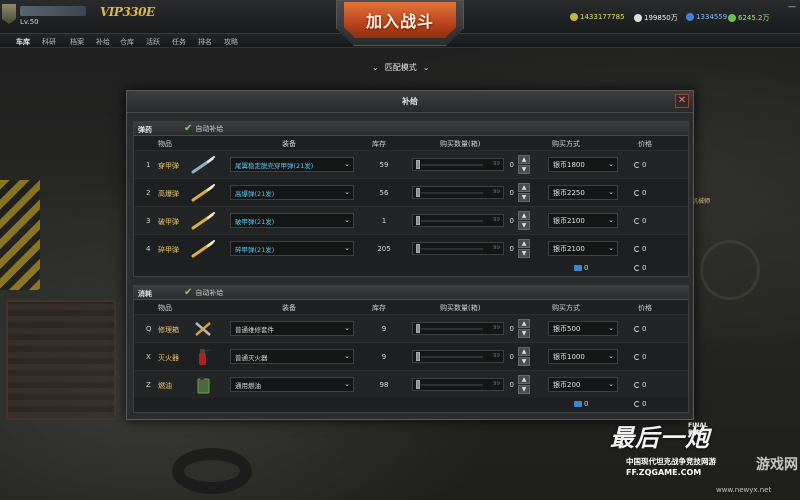  What do you see at coordinates (292, 384) in the screenshot?
I see `equipment-select: 通用燃油 ⌄` at bounding box center [292, 384].